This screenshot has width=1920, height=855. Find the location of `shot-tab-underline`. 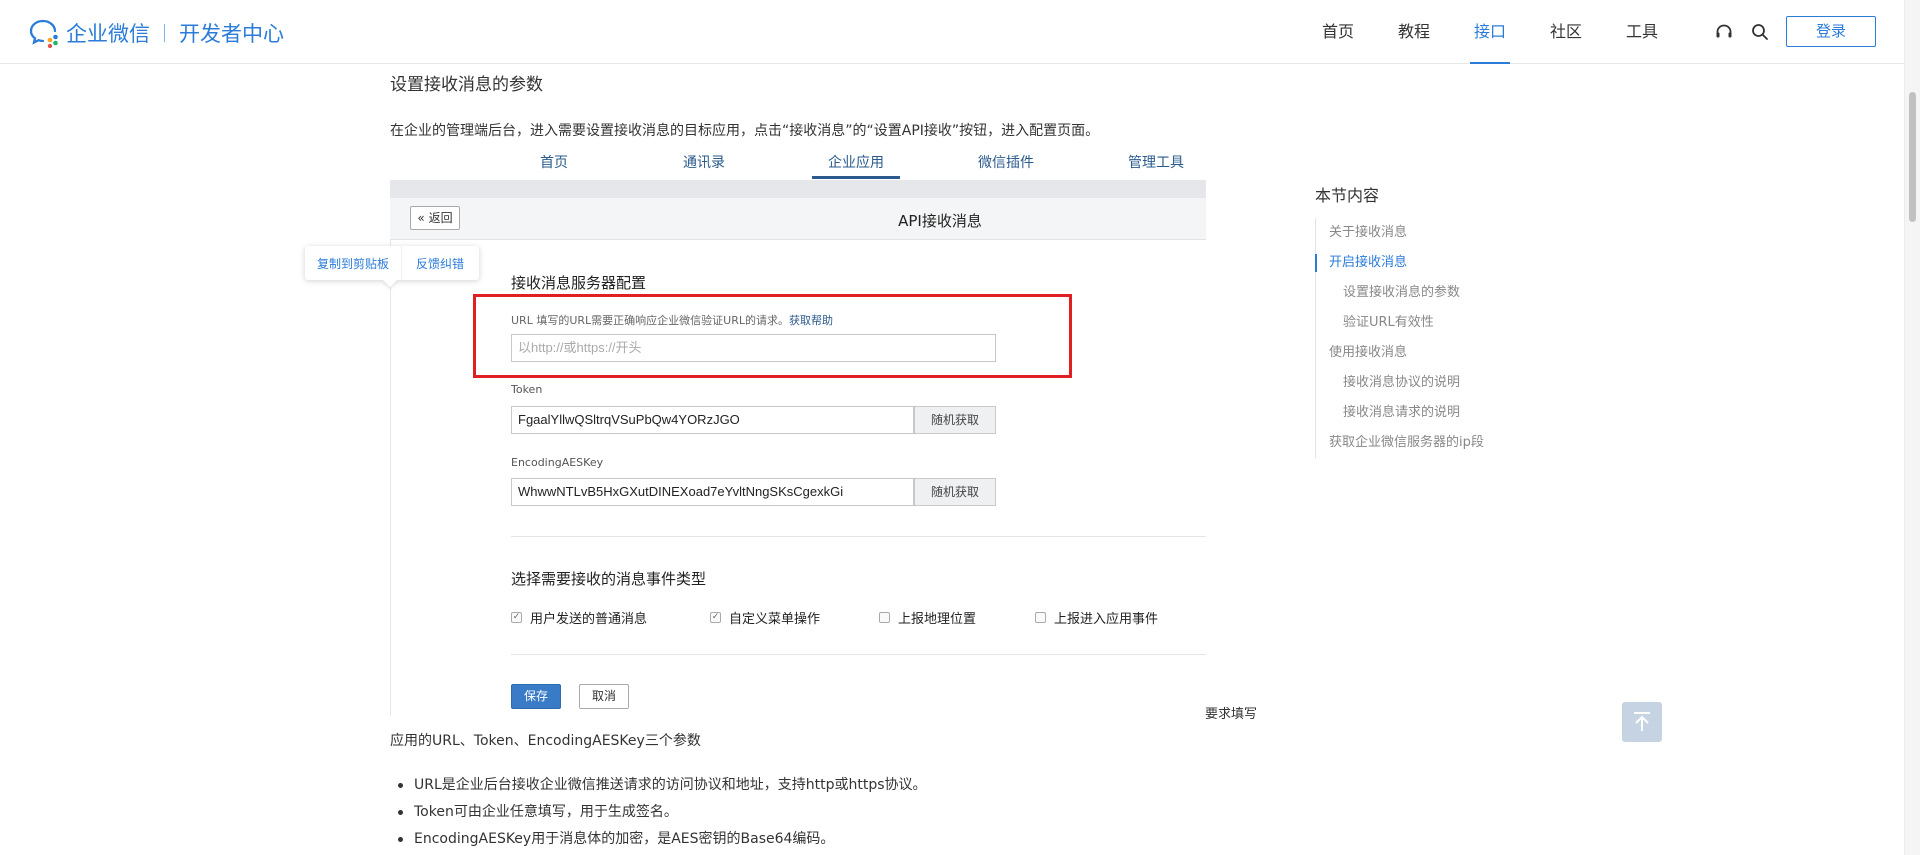

shot-tab-underline is located at coordinates (856, 177).